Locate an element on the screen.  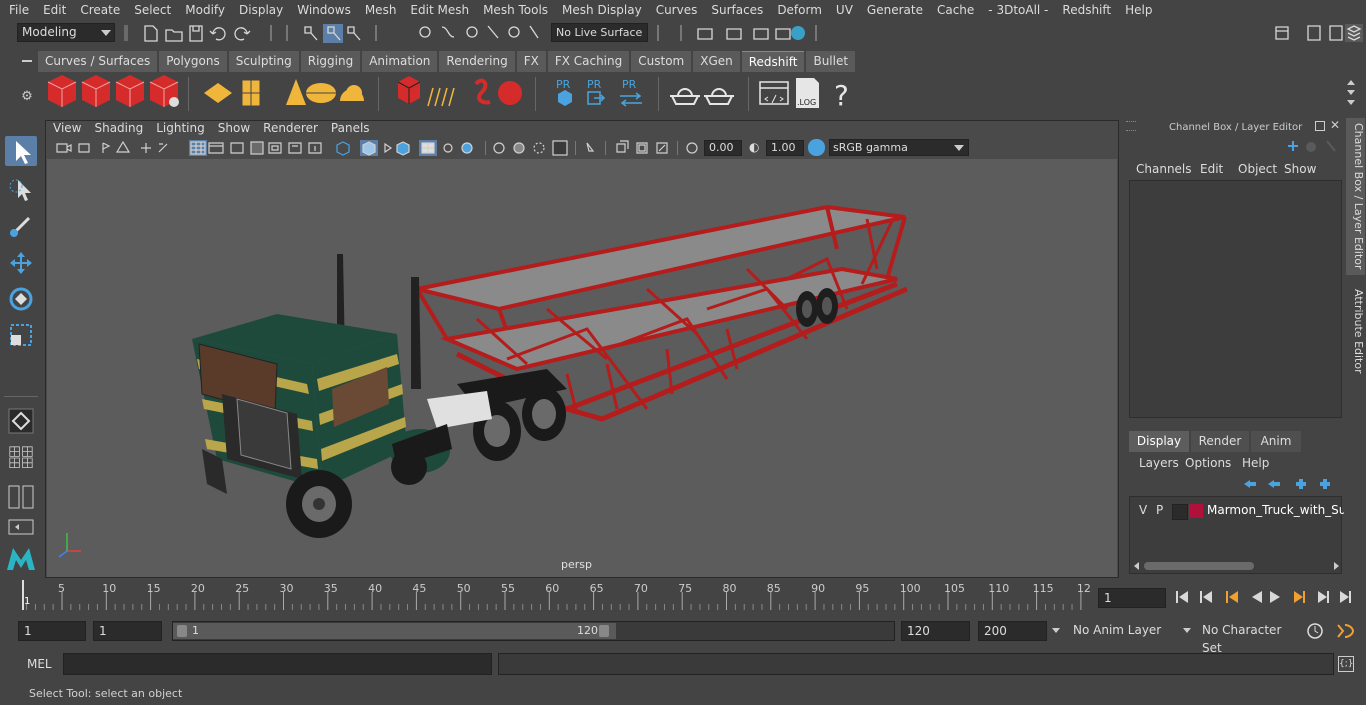
paint-select-icon is located at coordinates (21, 225).